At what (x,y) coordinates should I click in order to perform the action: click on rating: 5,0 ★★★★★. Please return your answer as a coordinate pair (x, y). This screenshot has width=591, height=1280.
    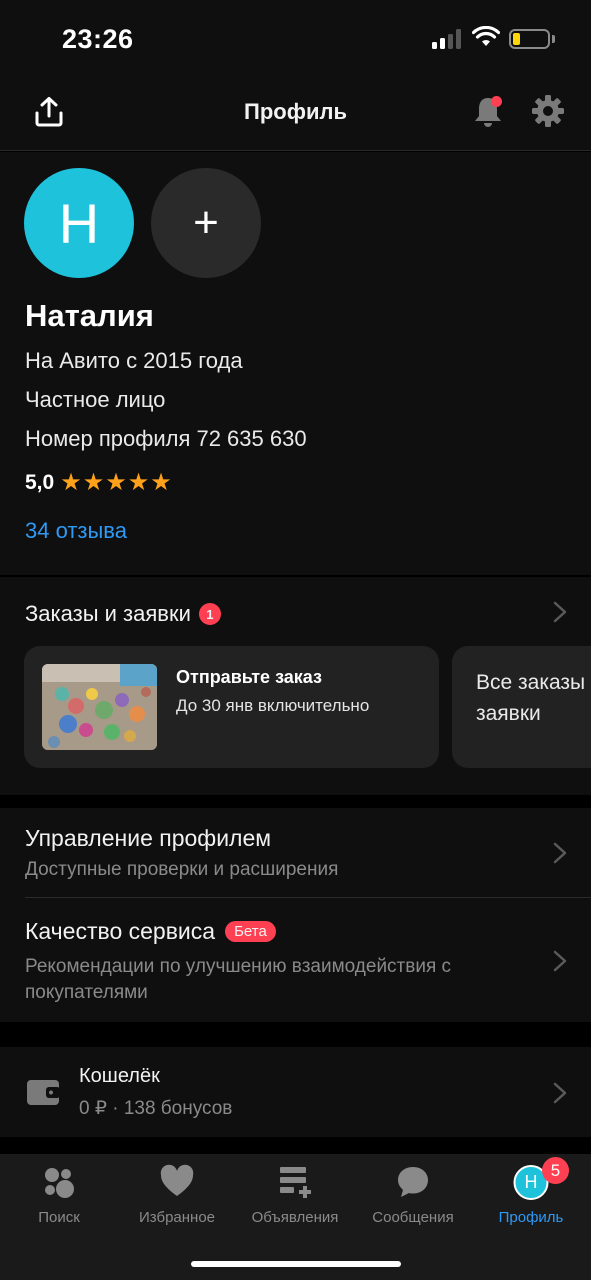
    Looking at the image, I should click on (99, 482).